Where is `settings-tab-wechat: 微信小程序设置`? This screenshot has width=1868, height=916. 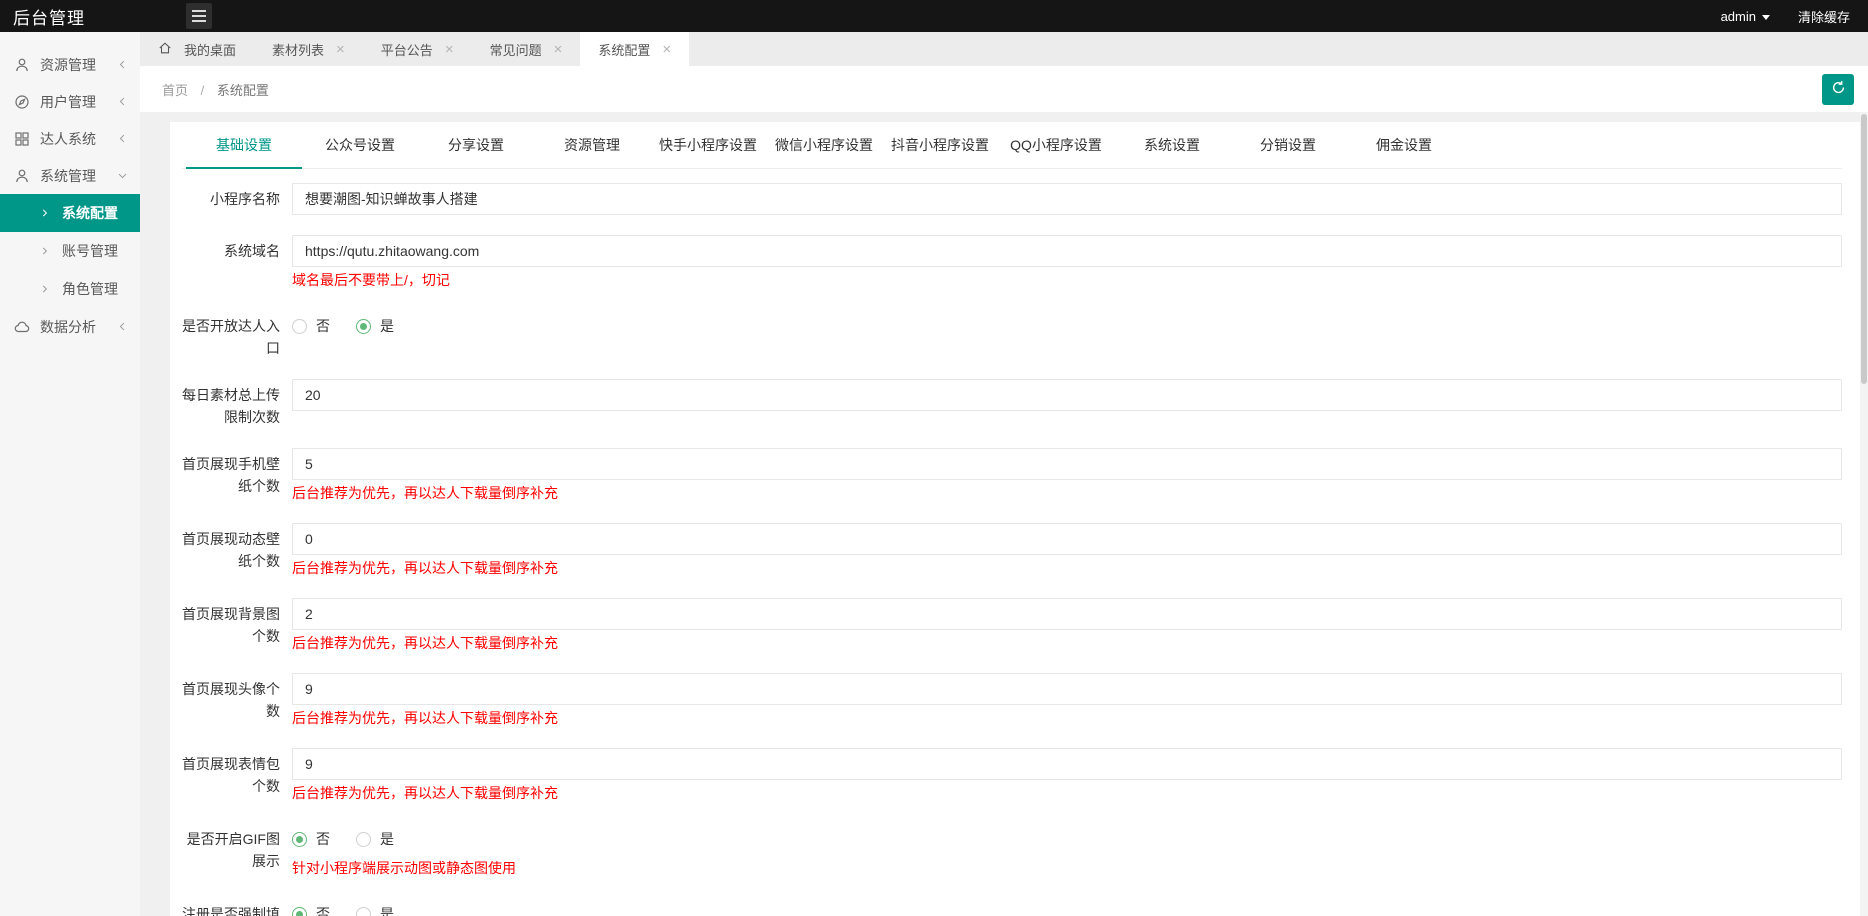 settings-tab-wechat: 微信小程序设置 is located at coordinates (824, 145).